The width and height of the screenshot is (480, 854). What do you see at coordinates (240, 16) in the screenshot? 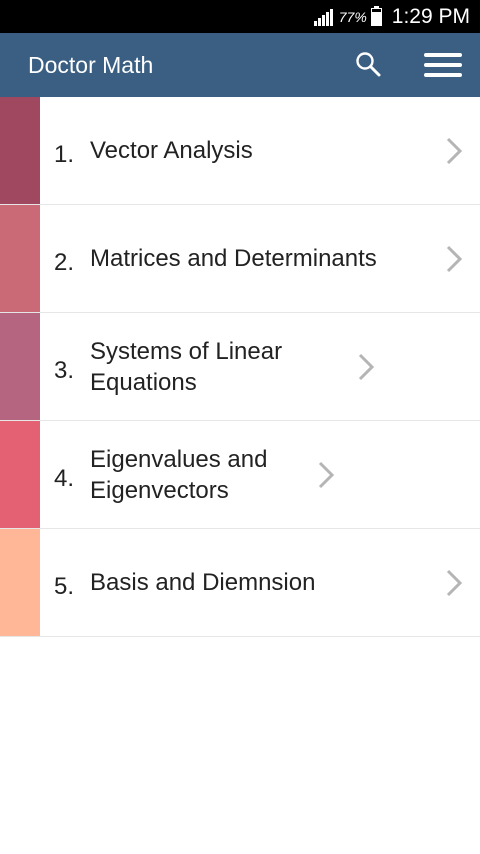
I see `status-bar: 77% 1:29 PM` at bounding box center [240, 16].